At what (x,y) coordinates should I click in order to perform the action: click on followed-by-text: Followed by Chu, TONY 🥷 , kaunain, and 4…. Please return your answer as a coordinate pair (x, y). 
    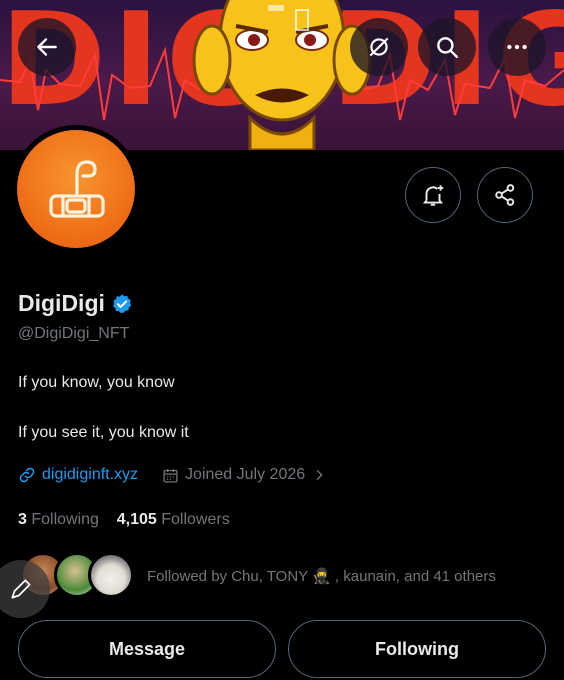
    Looking at the image, I should click on (321, 576).